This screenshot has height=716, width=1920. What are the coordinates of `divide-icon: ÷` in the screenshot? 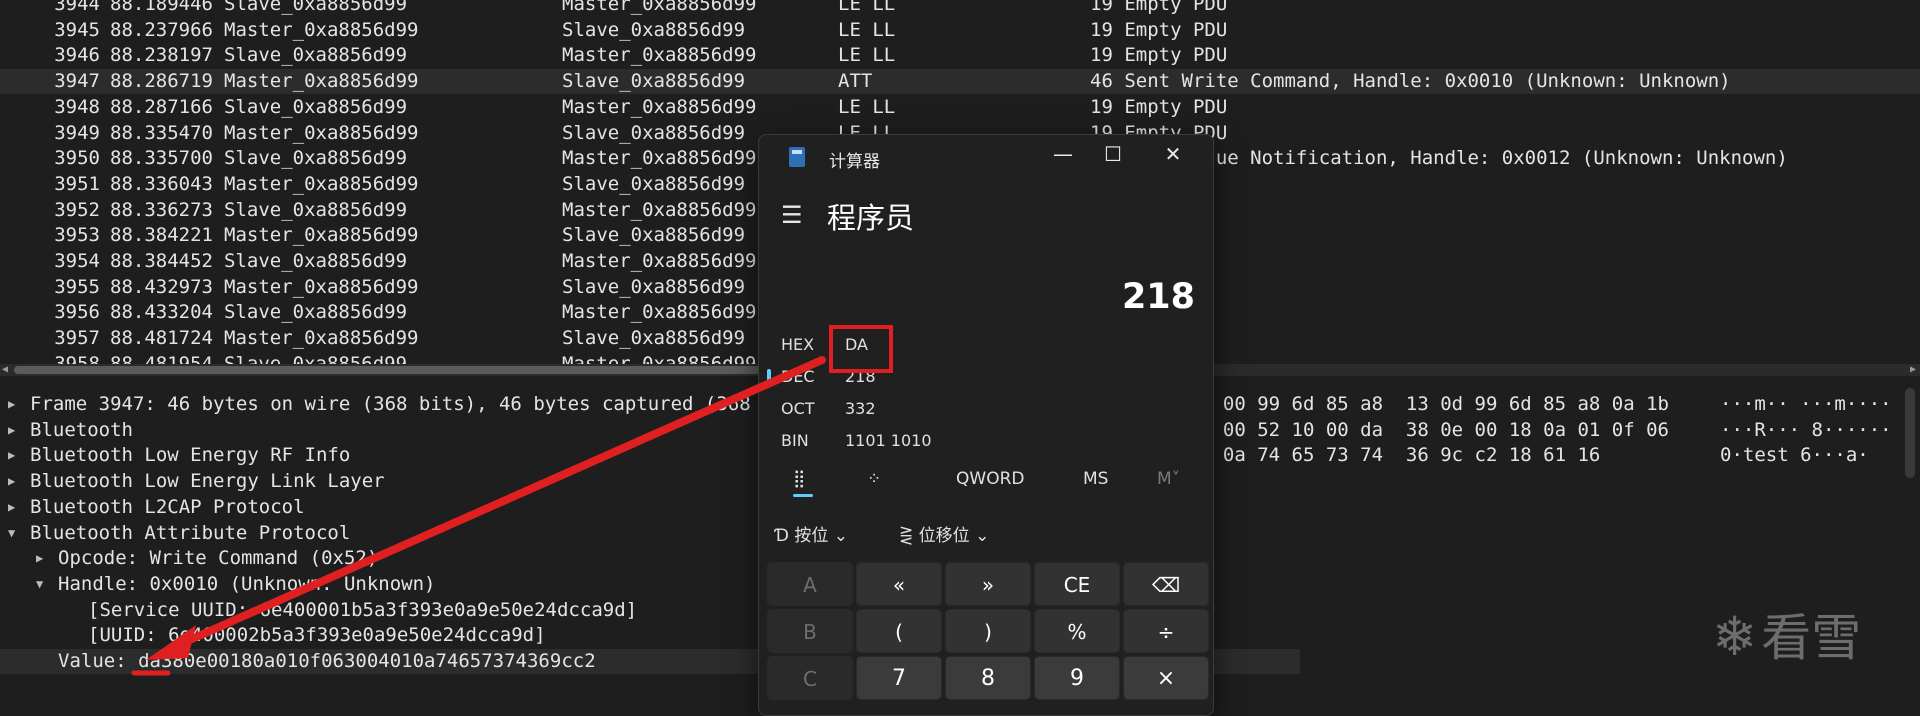 It's located at (1166, 631).